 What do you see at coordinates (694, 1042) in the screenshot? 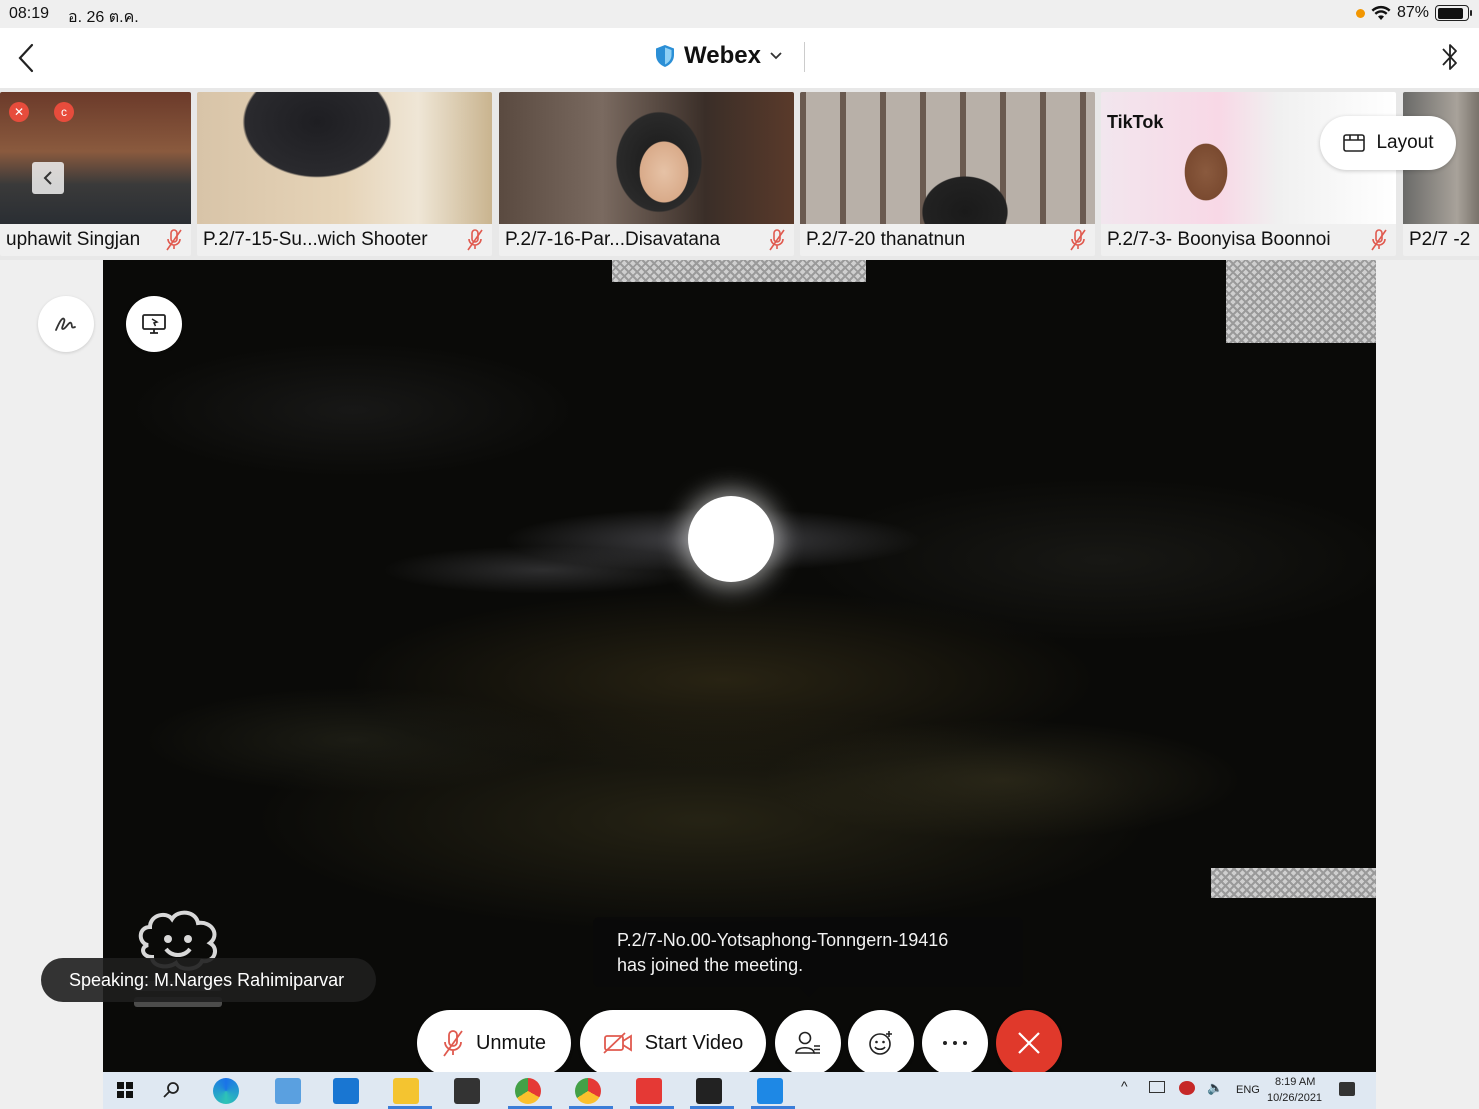
I see `start-video-label: Start Video` at bounding box center [694, 1042].